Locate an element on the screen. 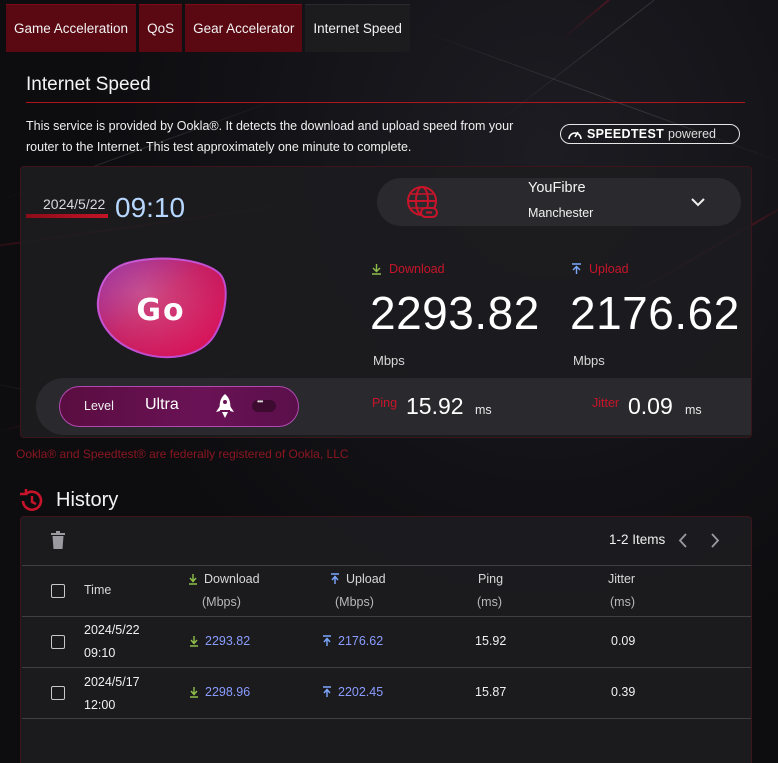  tab-internet-speed: Internet Speed is located at coordinates (357, 28).